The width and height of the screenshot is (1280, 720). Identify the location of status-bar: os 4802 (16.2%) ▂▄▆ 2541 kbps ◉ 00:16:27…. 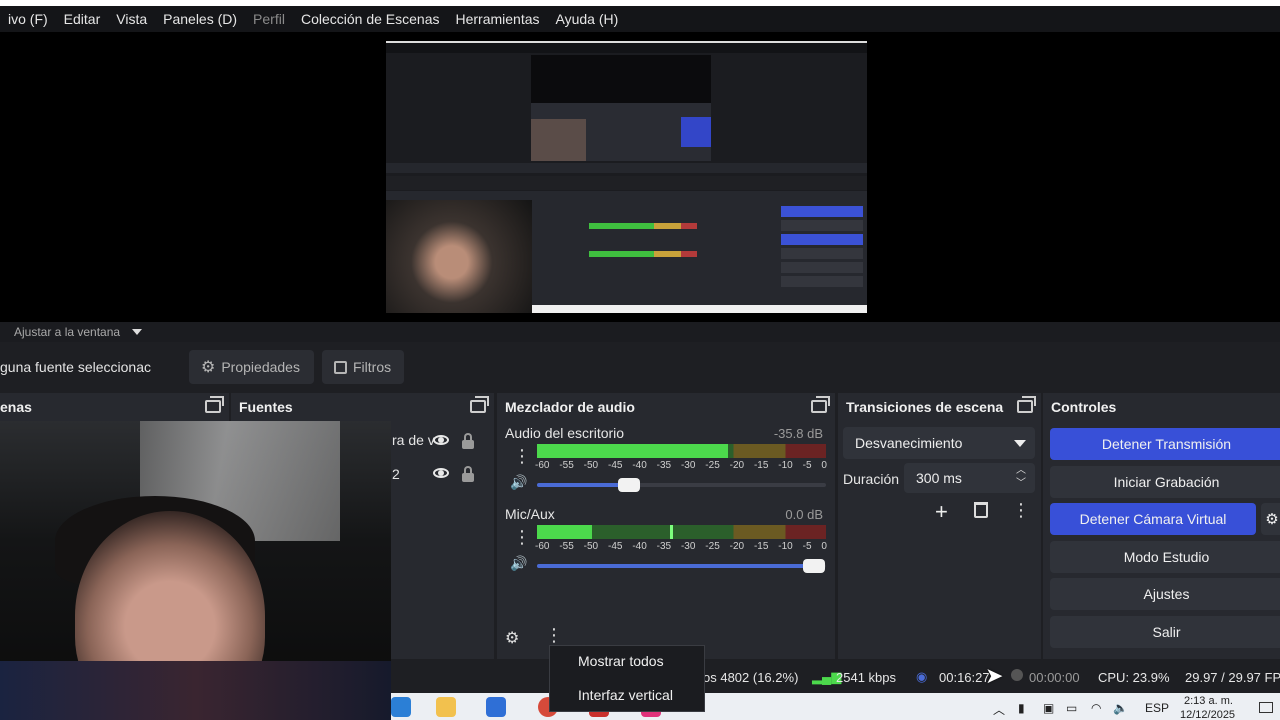
(835, 677).